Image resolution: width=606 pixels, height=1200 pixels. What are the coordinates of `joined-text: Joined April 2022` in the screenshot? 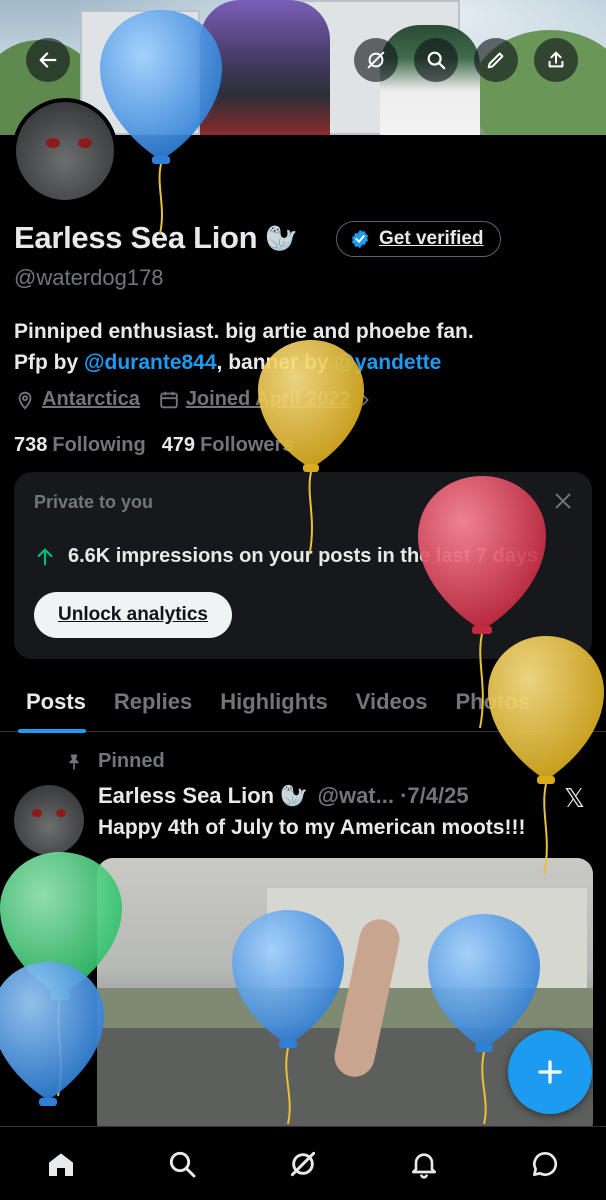 It's located at (268, 399).